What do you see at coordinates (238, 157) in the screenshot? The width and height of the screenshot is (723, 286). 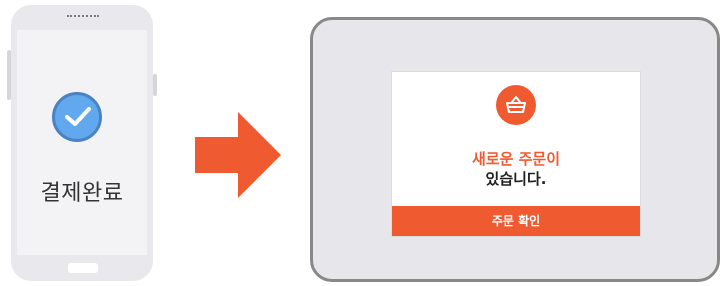 I see `arrow-right-icon` at bounding box center [238, 157].